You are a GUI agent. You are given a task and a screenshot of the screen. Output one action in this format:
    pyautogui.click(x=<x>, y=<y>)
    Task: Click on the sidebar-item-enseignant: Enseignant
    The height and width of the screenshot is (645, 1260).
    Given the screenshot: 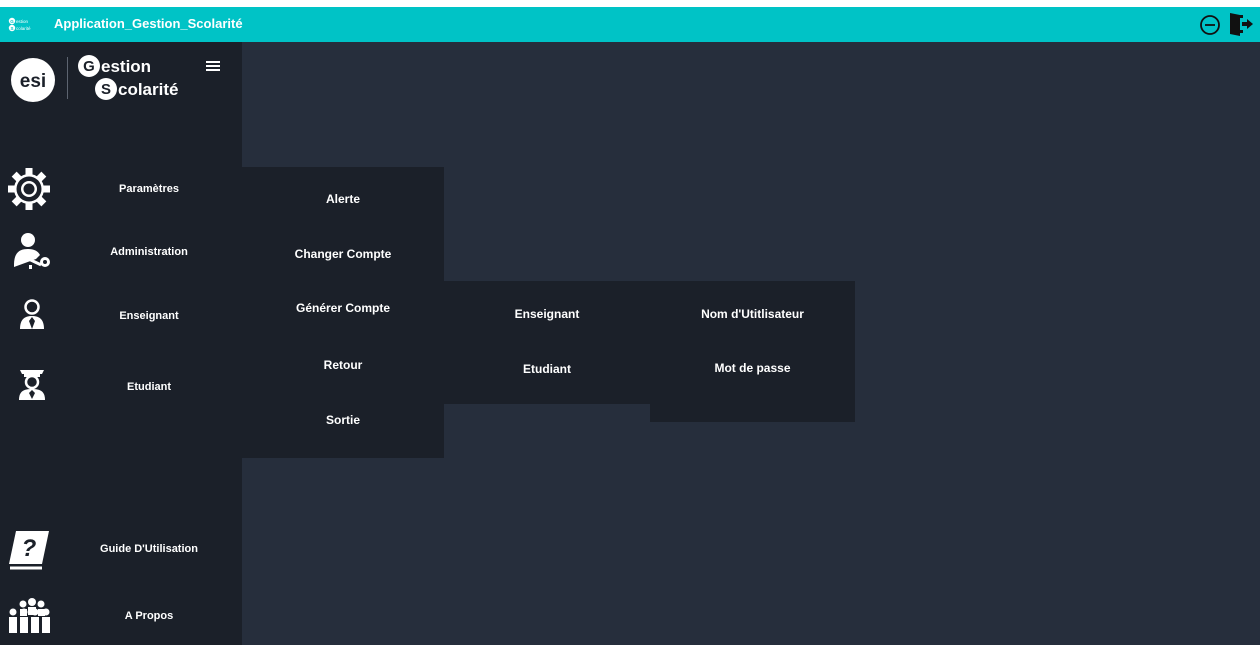 What is the action you would take?
    pyautogui.click(x=121, y=316)
    